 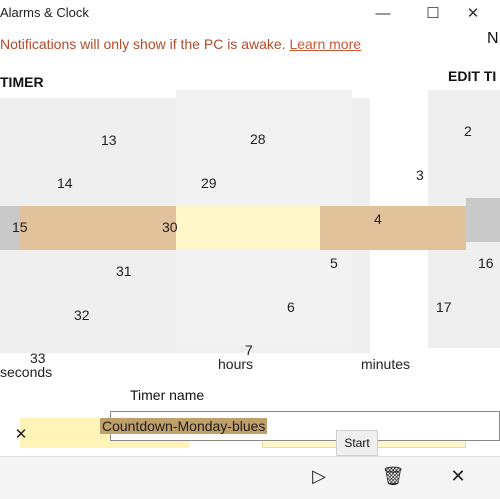 What do you see at coordinates (334, 263) in the screenshot?
I see `picker-right-item: 5` at bounding box center [334, 263].